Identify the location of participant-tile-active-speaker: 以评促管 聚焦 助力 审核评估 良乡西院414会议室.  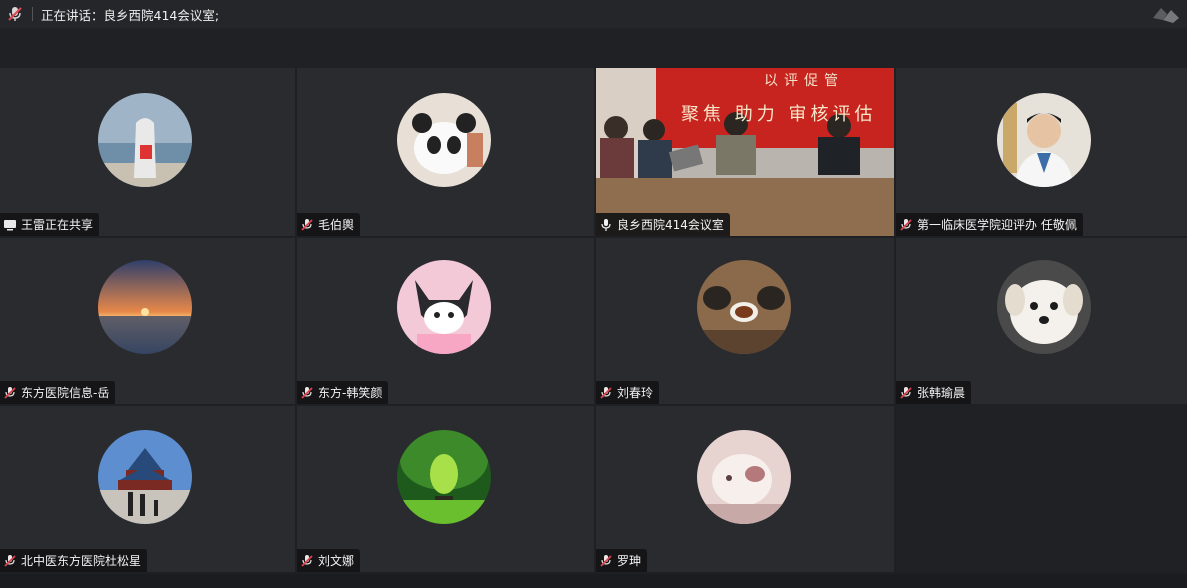
(745, 152).